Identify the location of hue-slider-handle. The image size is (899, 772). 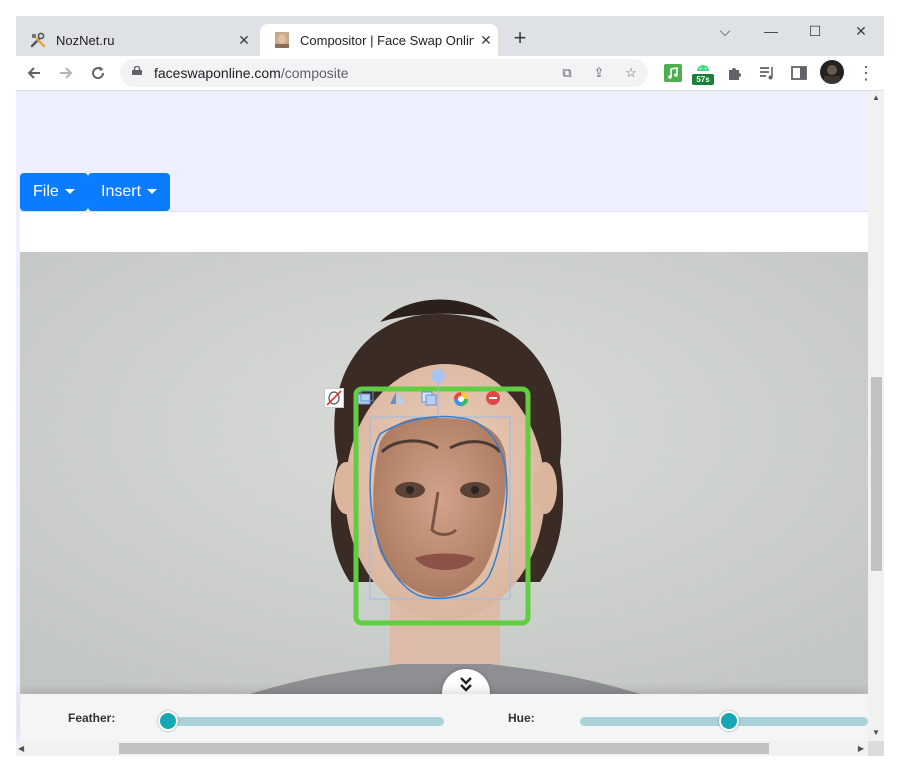
(729, 721).